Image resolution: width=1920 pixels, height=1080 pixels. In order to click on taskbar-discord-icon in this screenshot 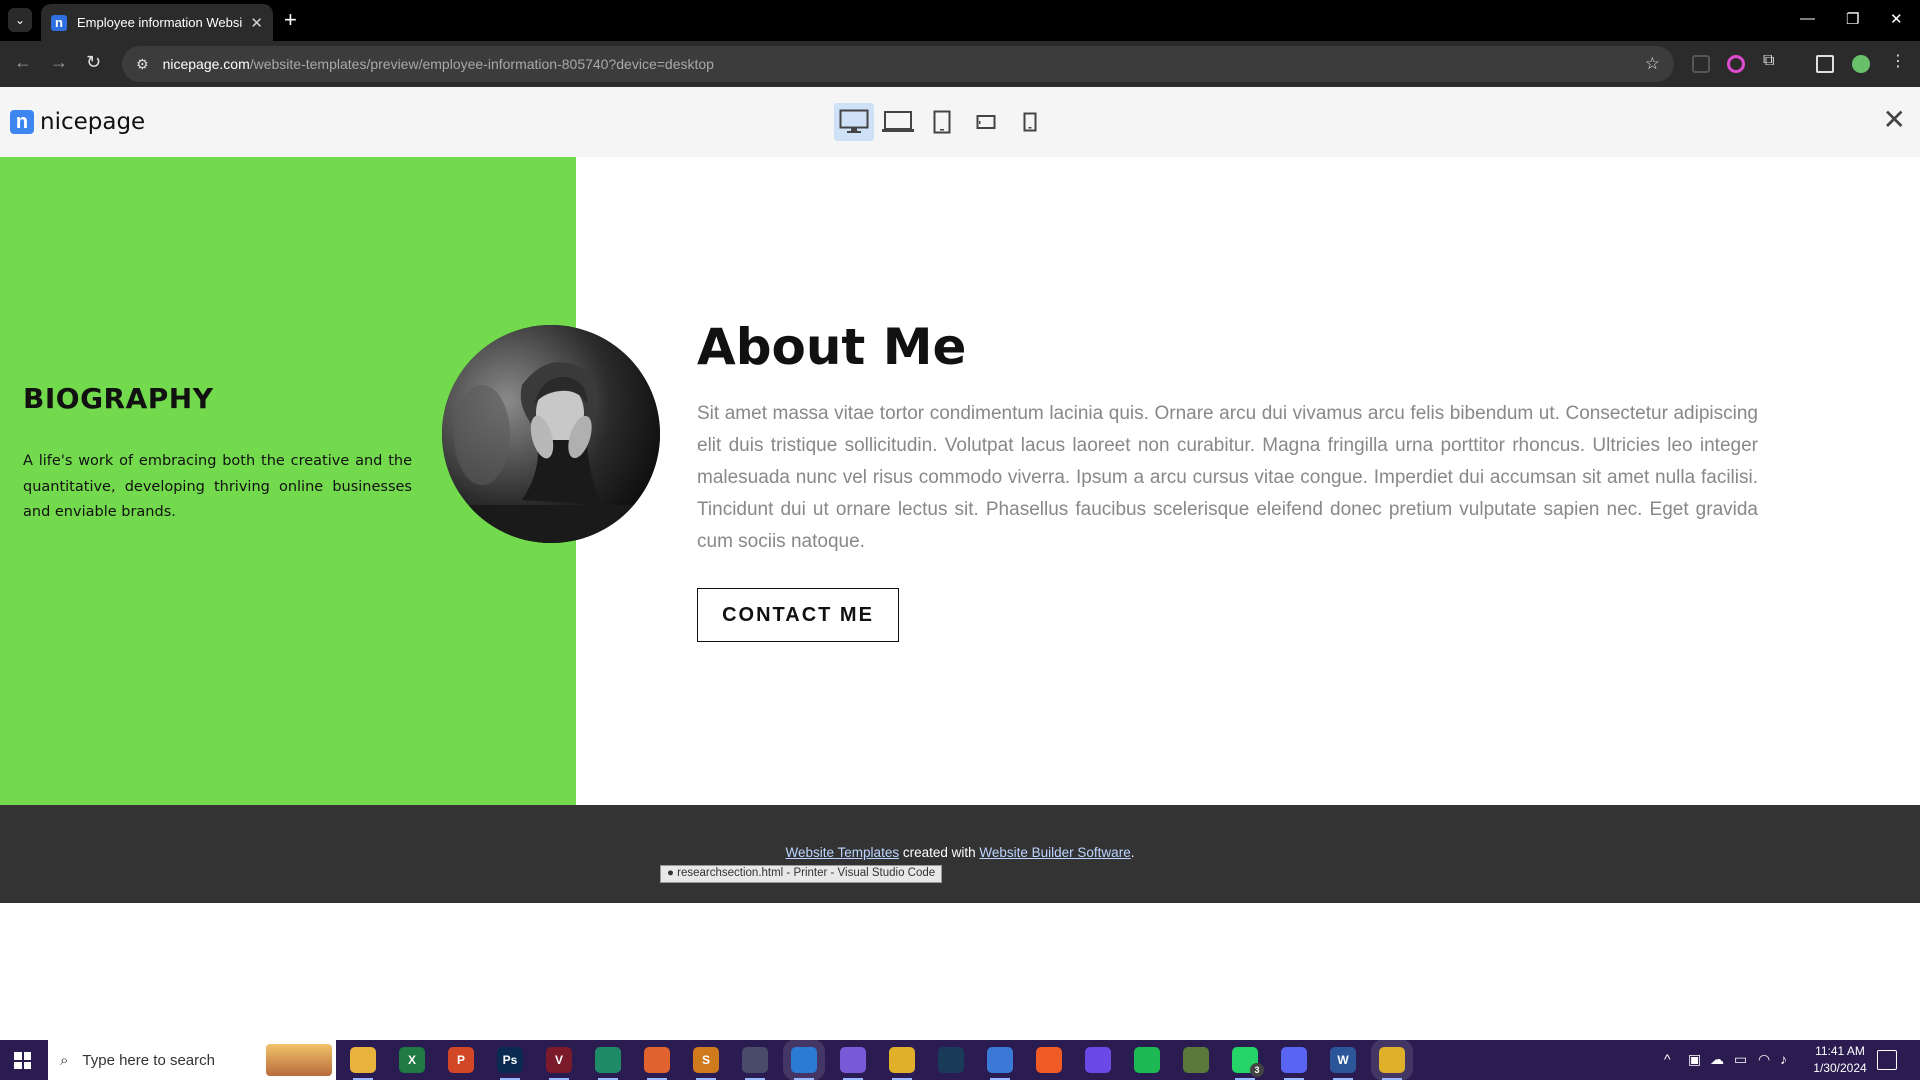, I will do `click(1294, 1063)`.